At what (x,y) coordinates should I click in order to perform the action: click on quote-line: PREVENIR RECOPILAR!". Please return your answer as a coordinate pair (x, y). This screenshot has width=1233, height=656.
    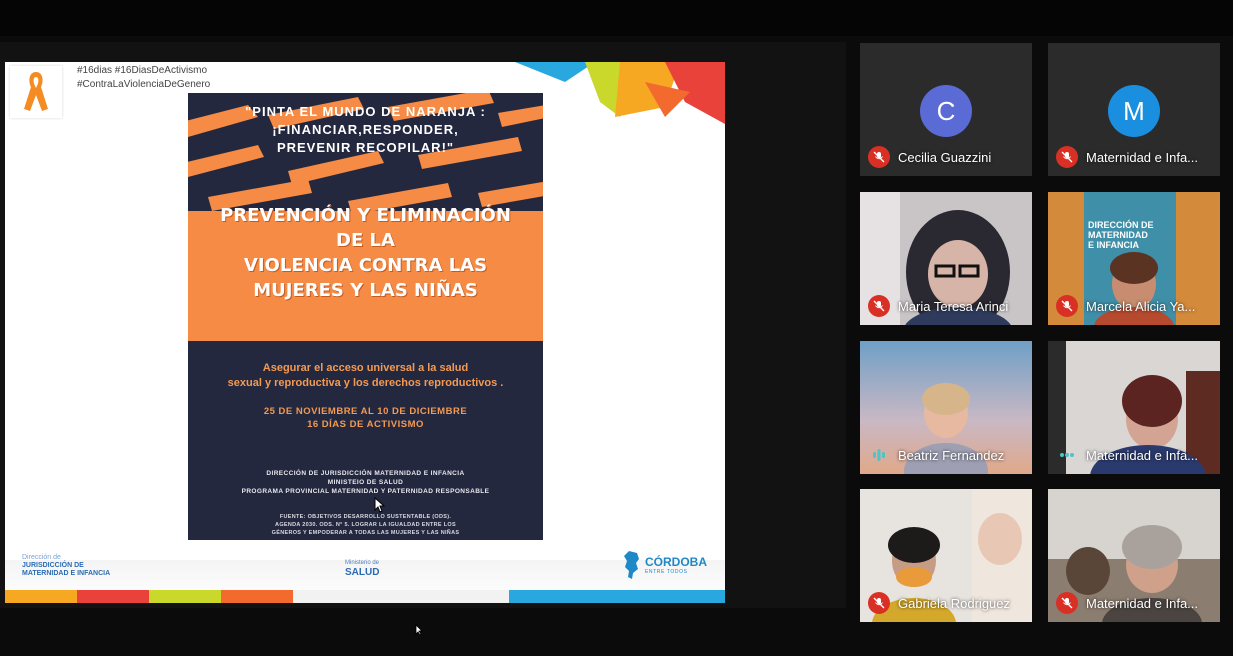
    Looking at the image, I should click on (365, 147).